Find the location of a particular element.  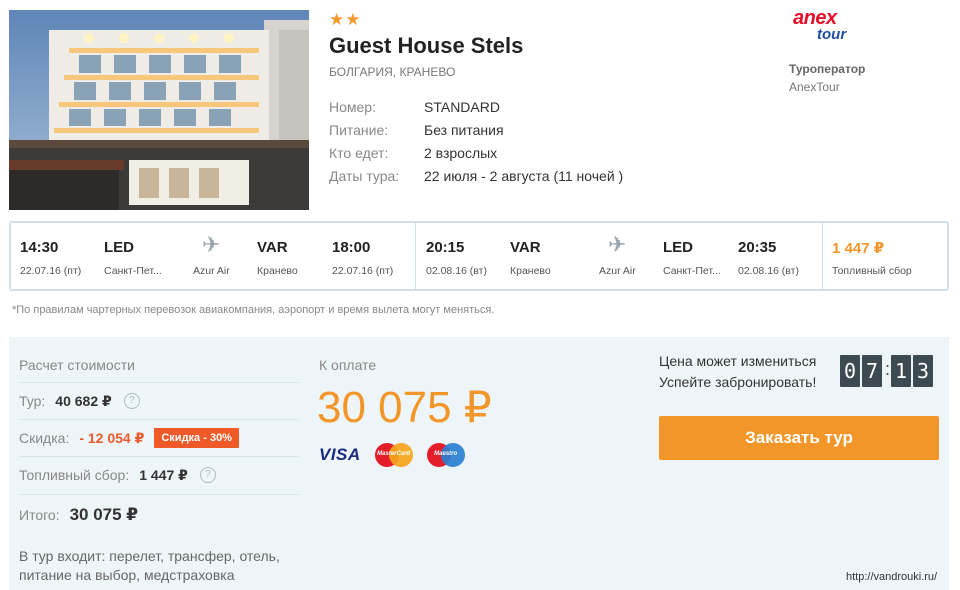

hotel-location: БОЛГАРИЯ, КРАНЕВО is located at coordinates (392, 72).